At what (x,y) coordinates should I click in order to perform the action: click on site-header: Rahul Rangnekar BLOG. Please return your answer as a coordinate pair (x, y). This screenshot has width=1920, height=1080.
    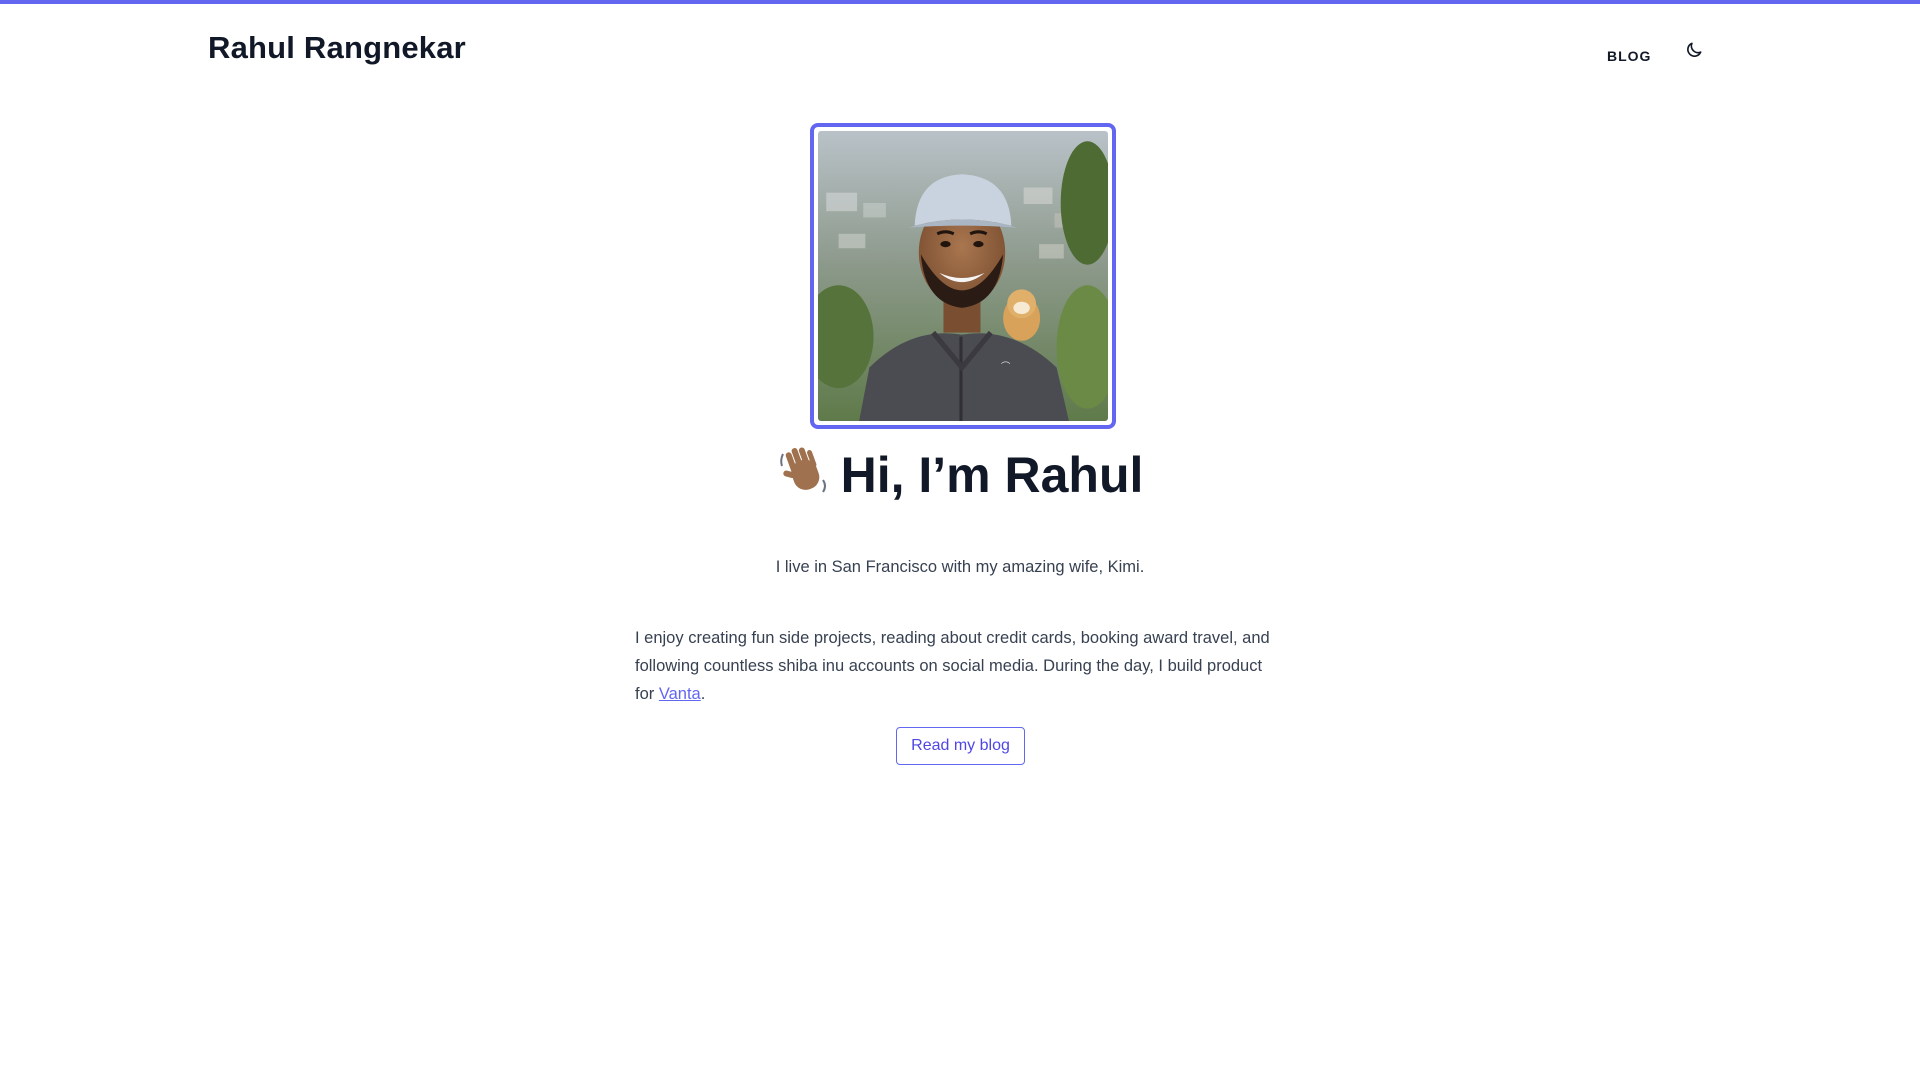
    Looking at the image, I should click on (960, 49).